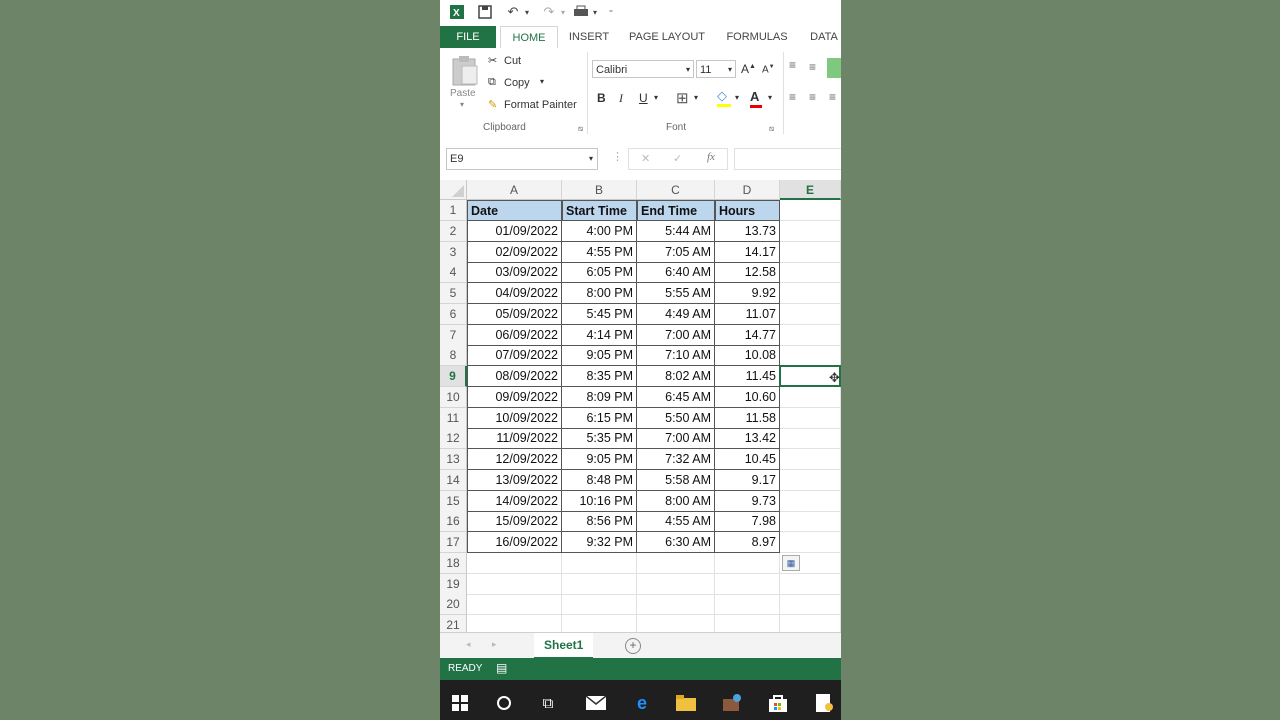 The height and width of the screenshot is (720, 1280). Describe the element at coordinates (747, 439) in the screenshot. I see `cell-d12: 13.42` at that location.